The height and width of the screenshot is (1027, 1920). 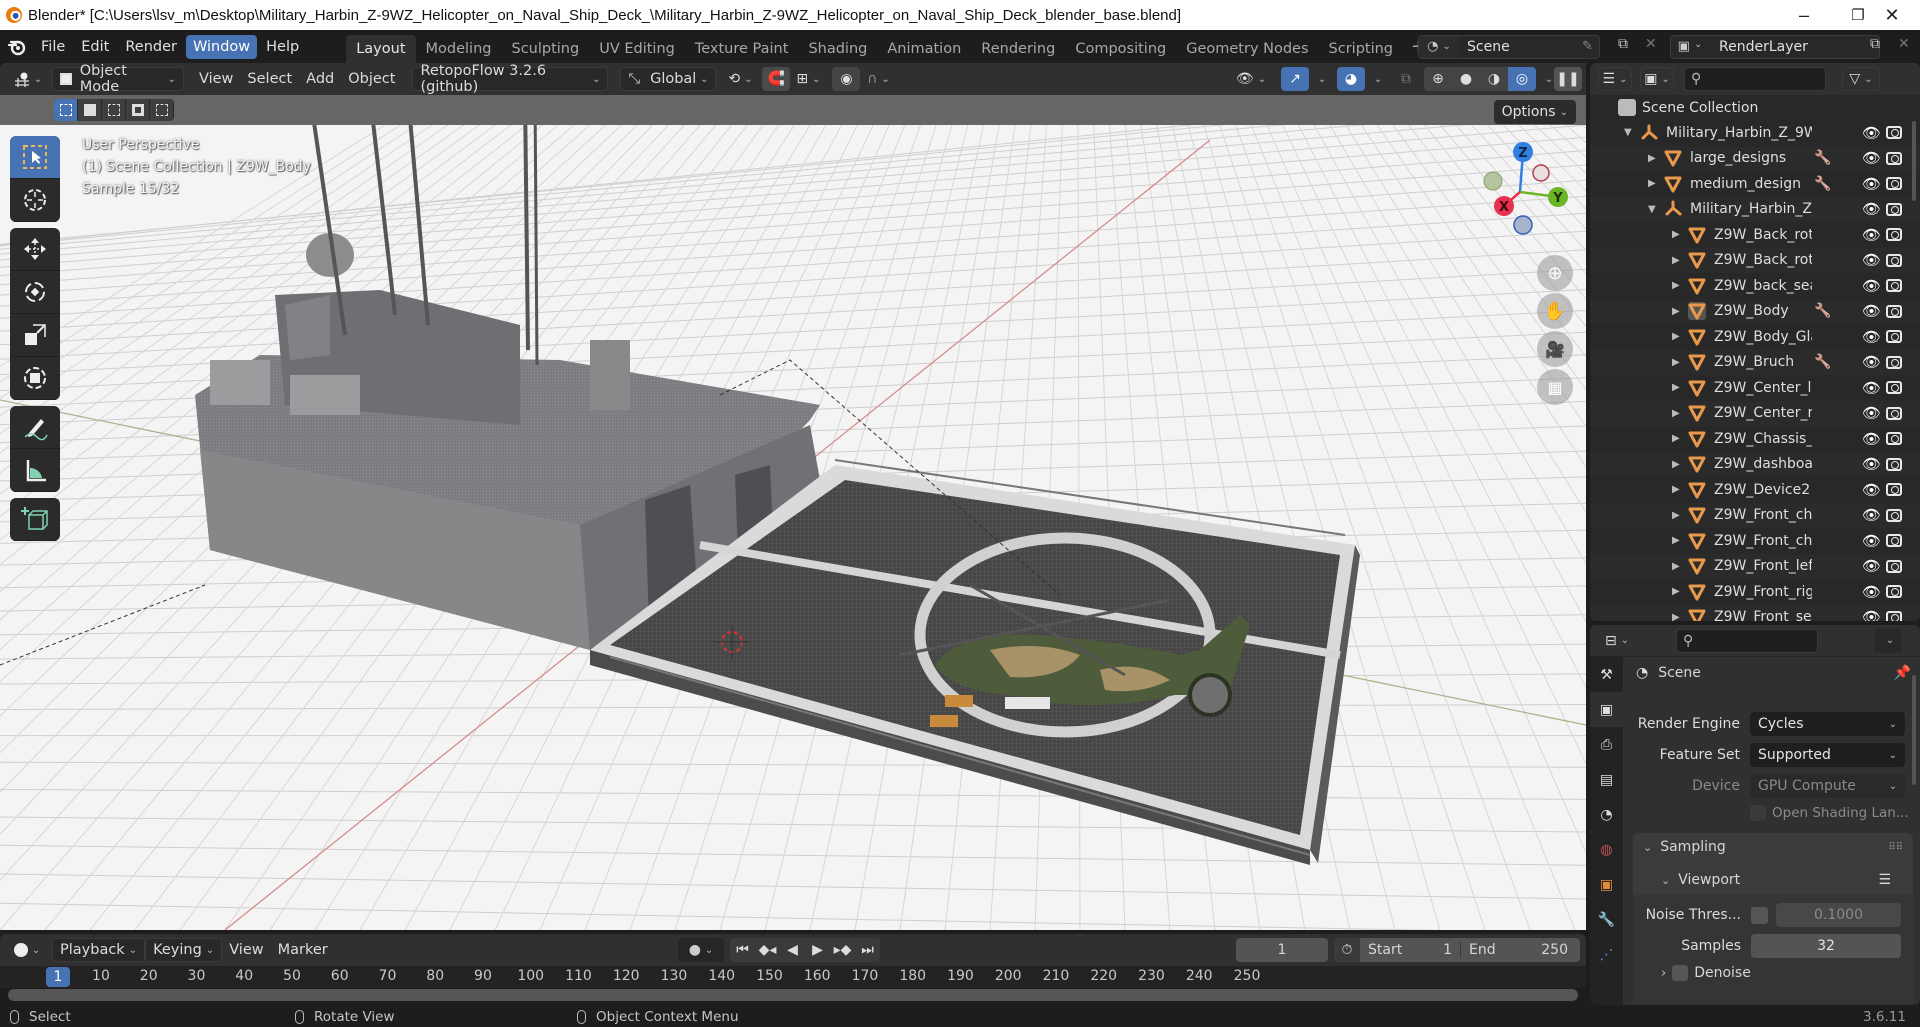 I want to click on move-tool, so click(x=35, y=249).